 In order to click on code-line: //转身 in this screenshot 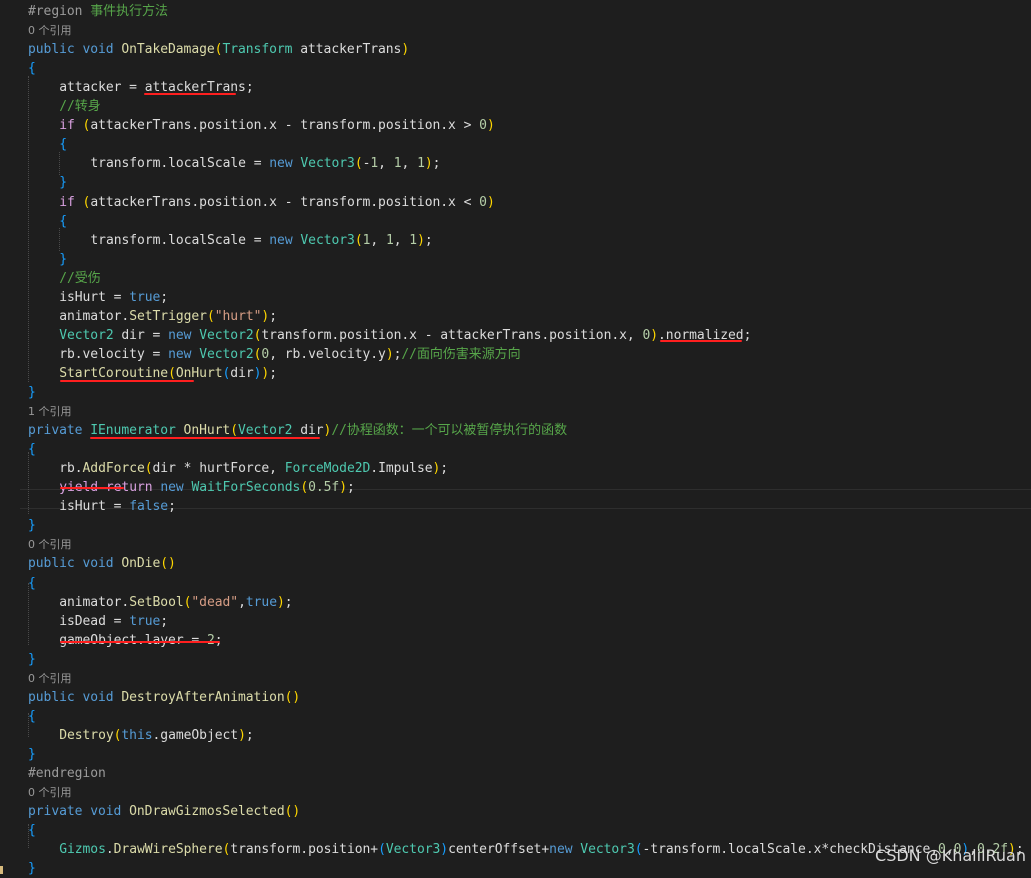, I will do `click(80, 106)`.